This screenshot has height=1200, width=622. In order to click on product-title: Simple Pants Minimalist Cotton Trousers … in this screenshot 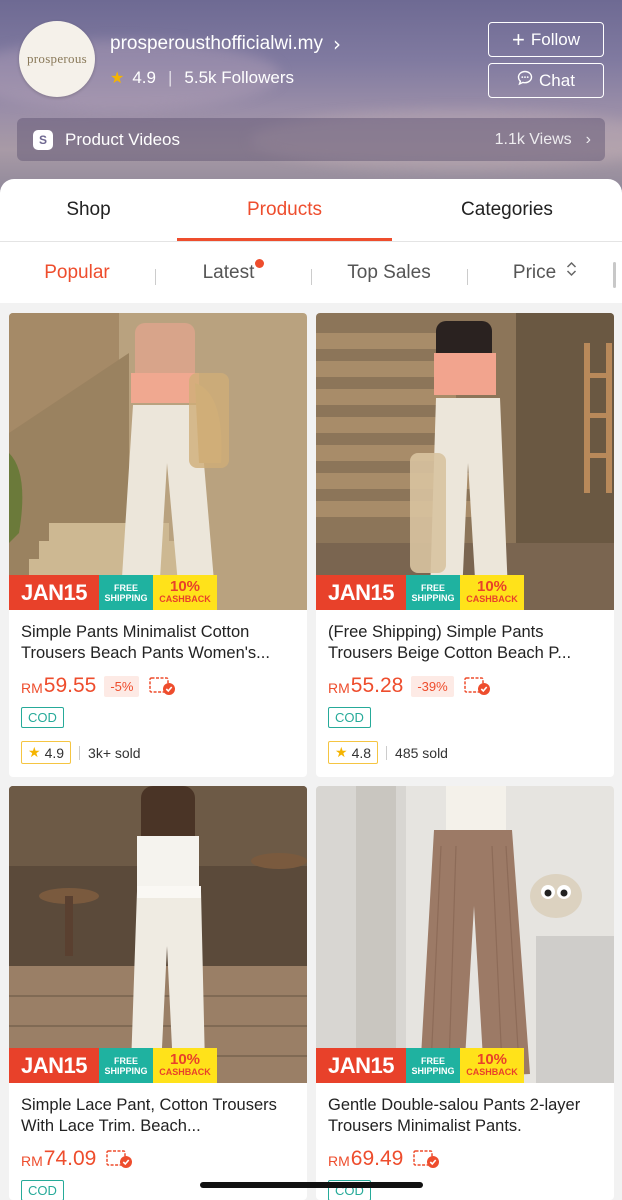, I will do `click(145, 642)`.